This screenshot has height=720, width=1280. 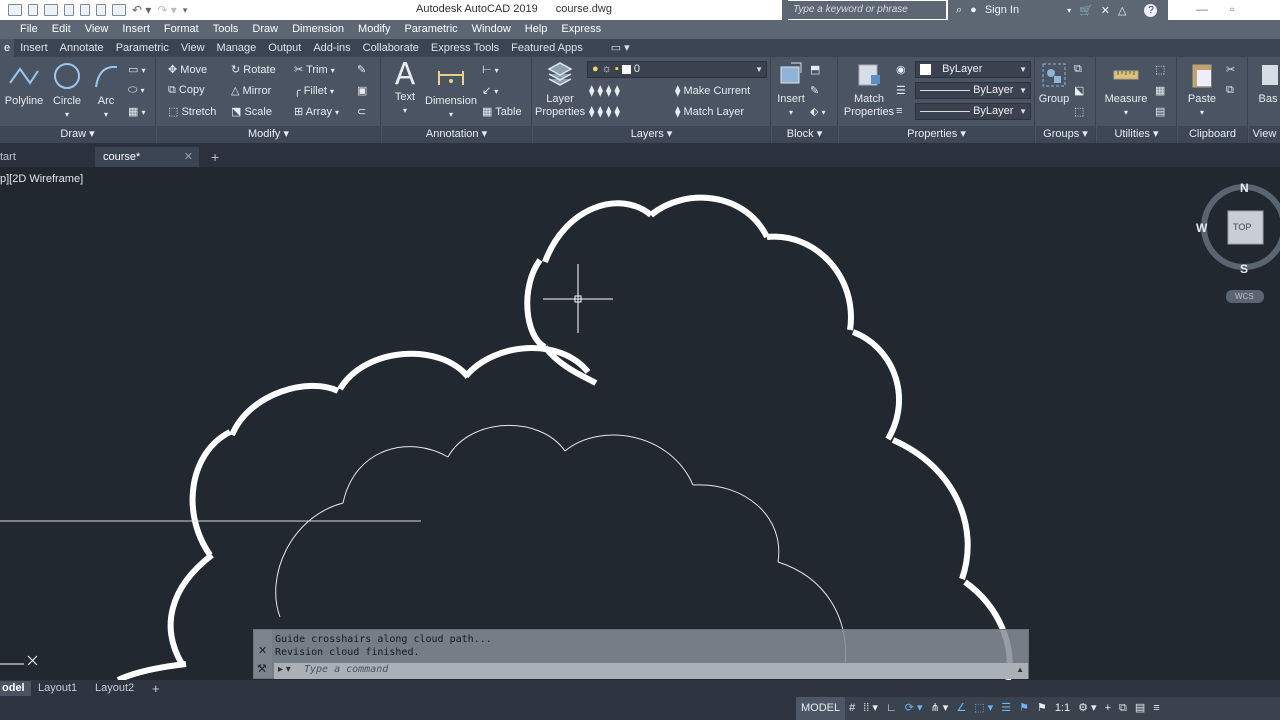 I want to click on rotate-button: ↻ Rotate, so click(x=253, y=69).